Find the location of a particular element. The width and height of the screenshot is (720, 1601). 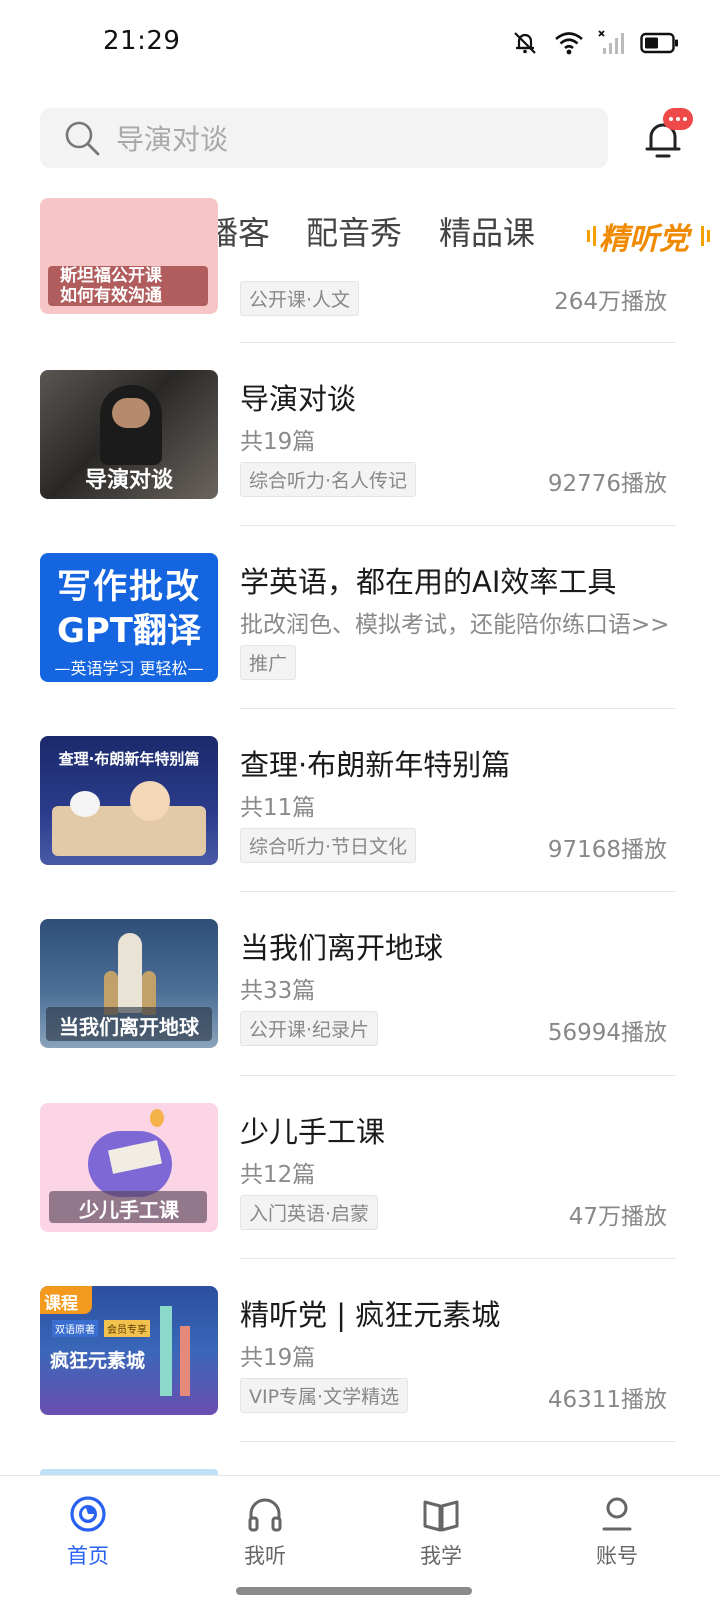

user-icon is located at coordinates (617, 1514).